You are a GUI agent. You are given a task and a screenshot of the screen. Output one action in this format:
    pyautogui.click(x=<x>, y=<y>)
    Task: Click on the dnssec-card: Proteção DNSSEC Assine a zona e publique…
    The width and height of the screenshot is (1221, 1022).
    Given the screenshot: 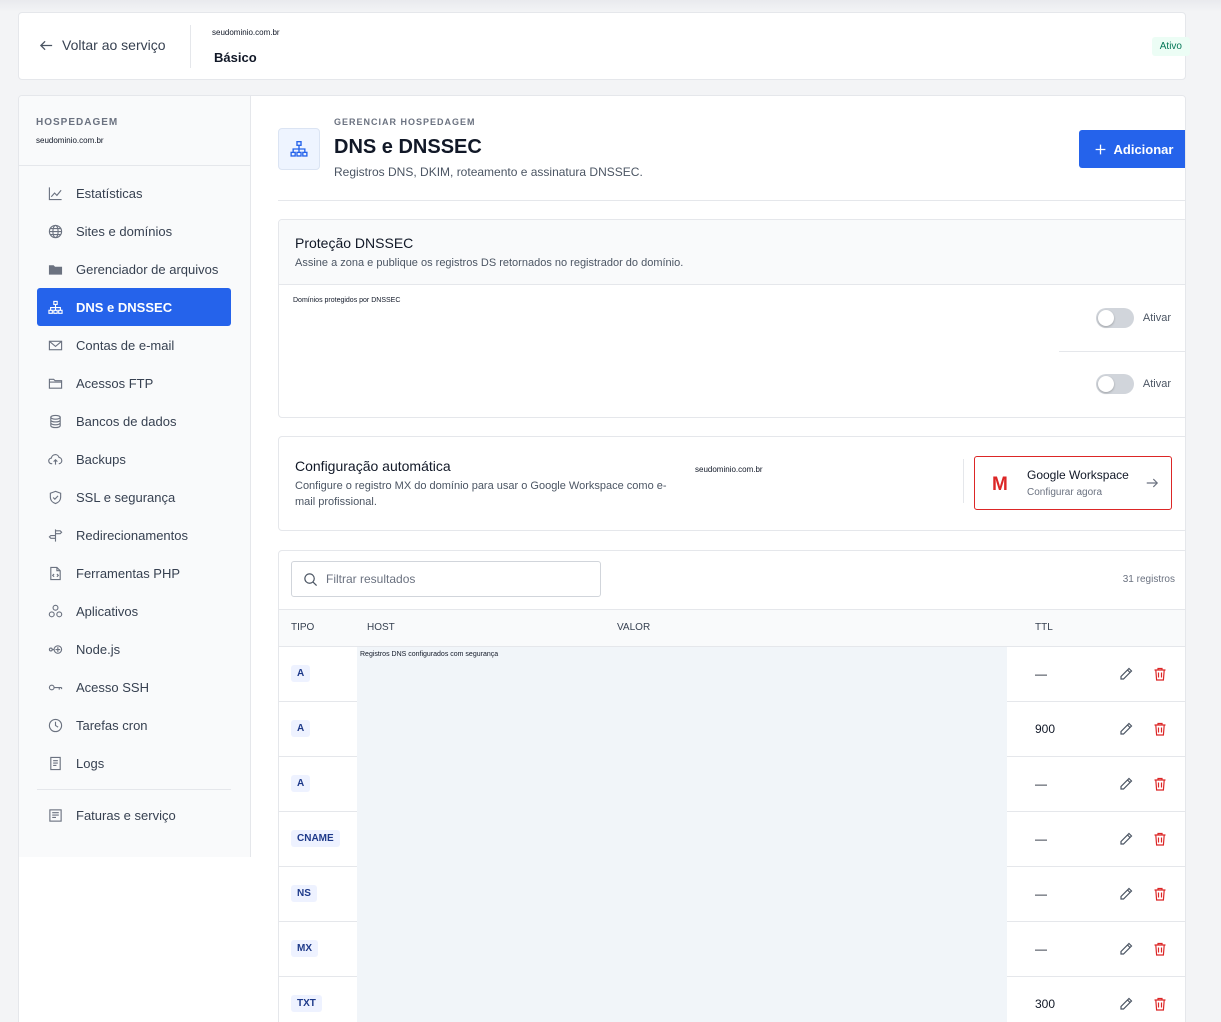 What is the action you would take?
    pyautogui.click(x=731, y=318)
    